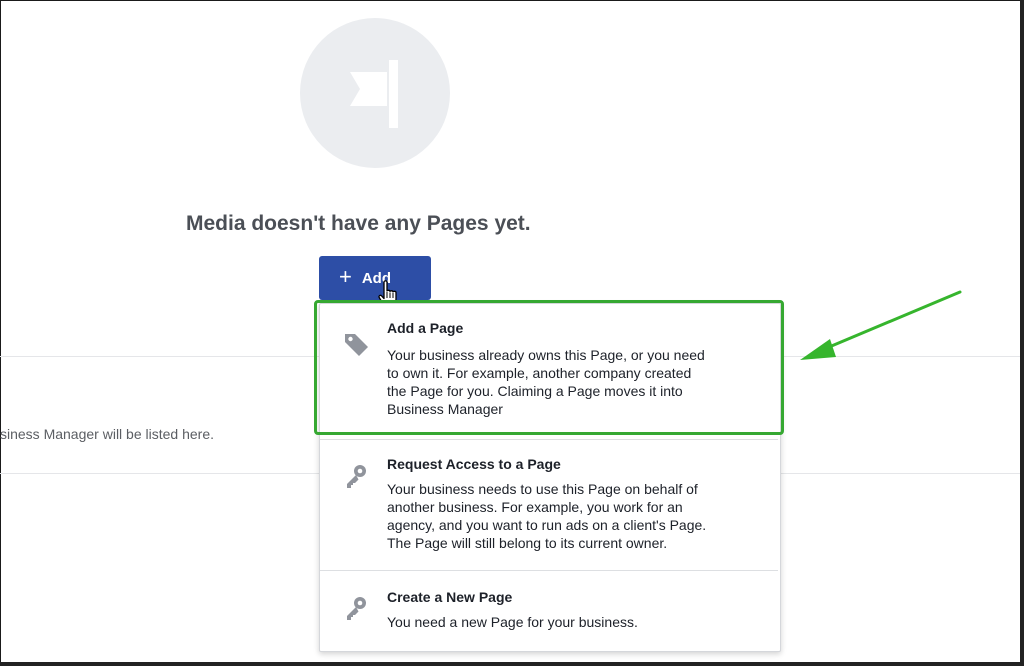 The image size is (1024, 666). I want to click on empty-state-title: Media doesn't have any Pages yet., so click(358, 223).